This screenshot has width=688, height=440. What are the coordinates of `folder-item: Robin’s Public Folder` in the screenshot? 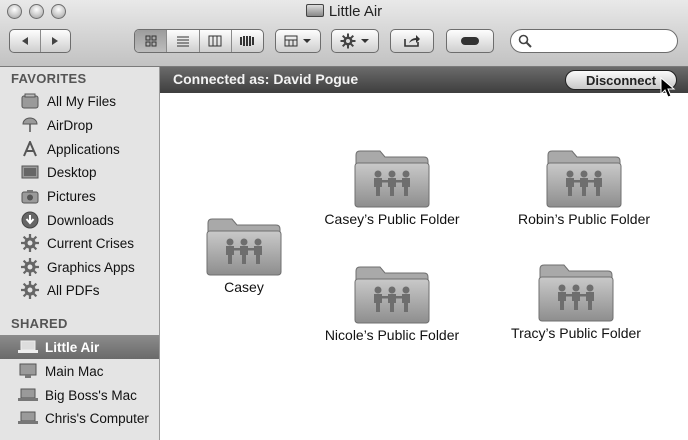 It's located at (584, 187).